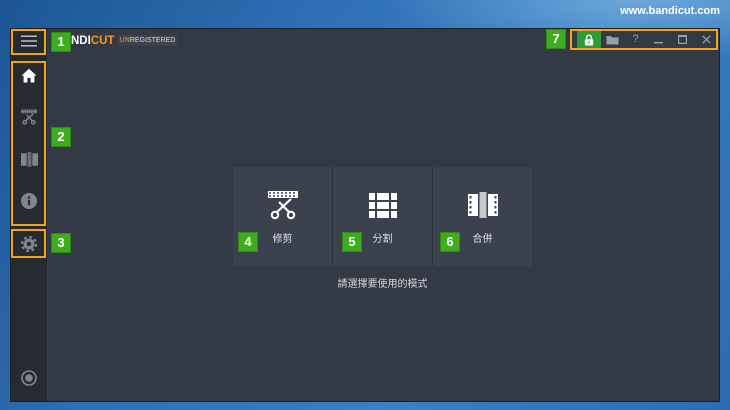 The height and width of the screenshot is (410, 730). I want to click on mode-tile-split: 分割, so click(382, 216).